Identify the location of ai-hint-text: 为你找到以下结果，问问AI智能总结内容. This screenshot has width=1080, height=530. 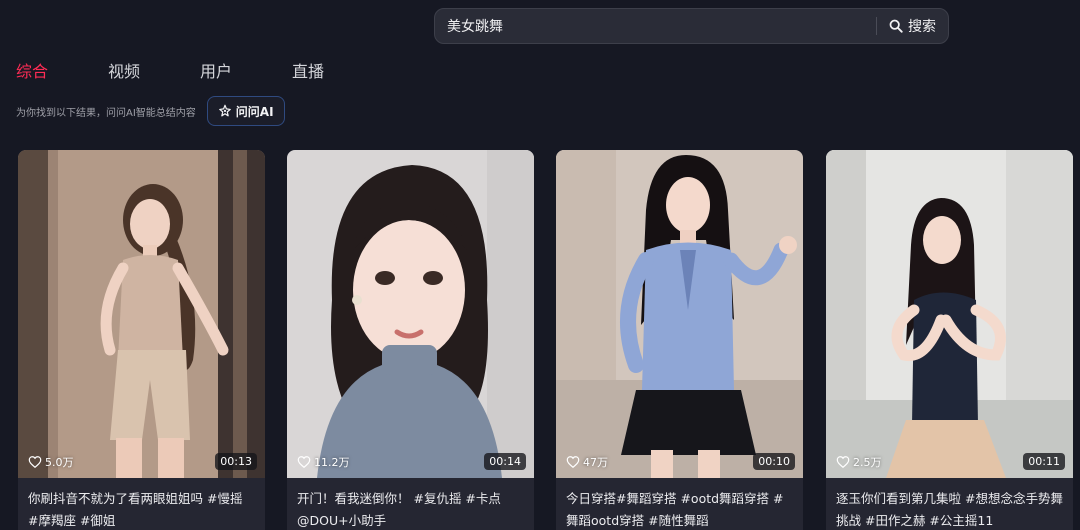
(106, 113).